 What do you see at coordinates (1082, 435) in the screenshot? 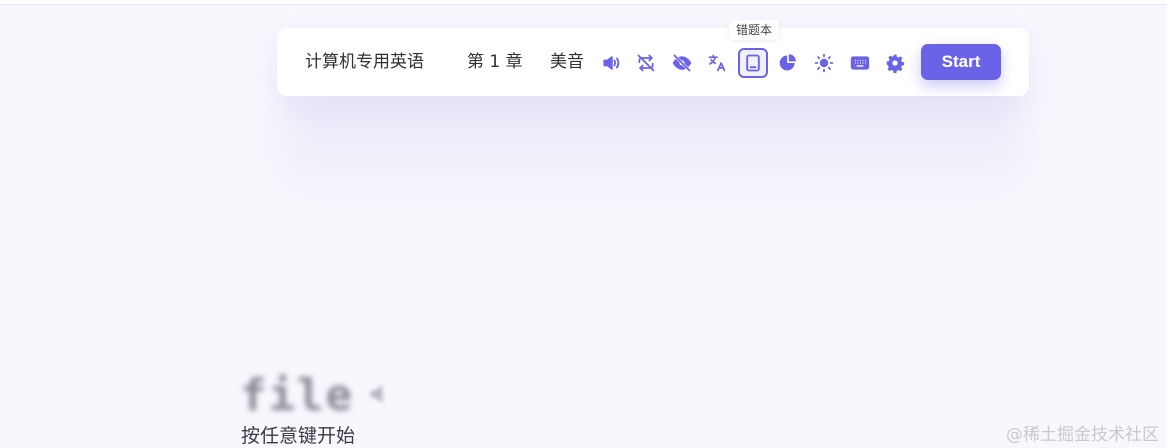
I see `watermark: @稀土掘金技术社区` at bounding box center [1082, 435].